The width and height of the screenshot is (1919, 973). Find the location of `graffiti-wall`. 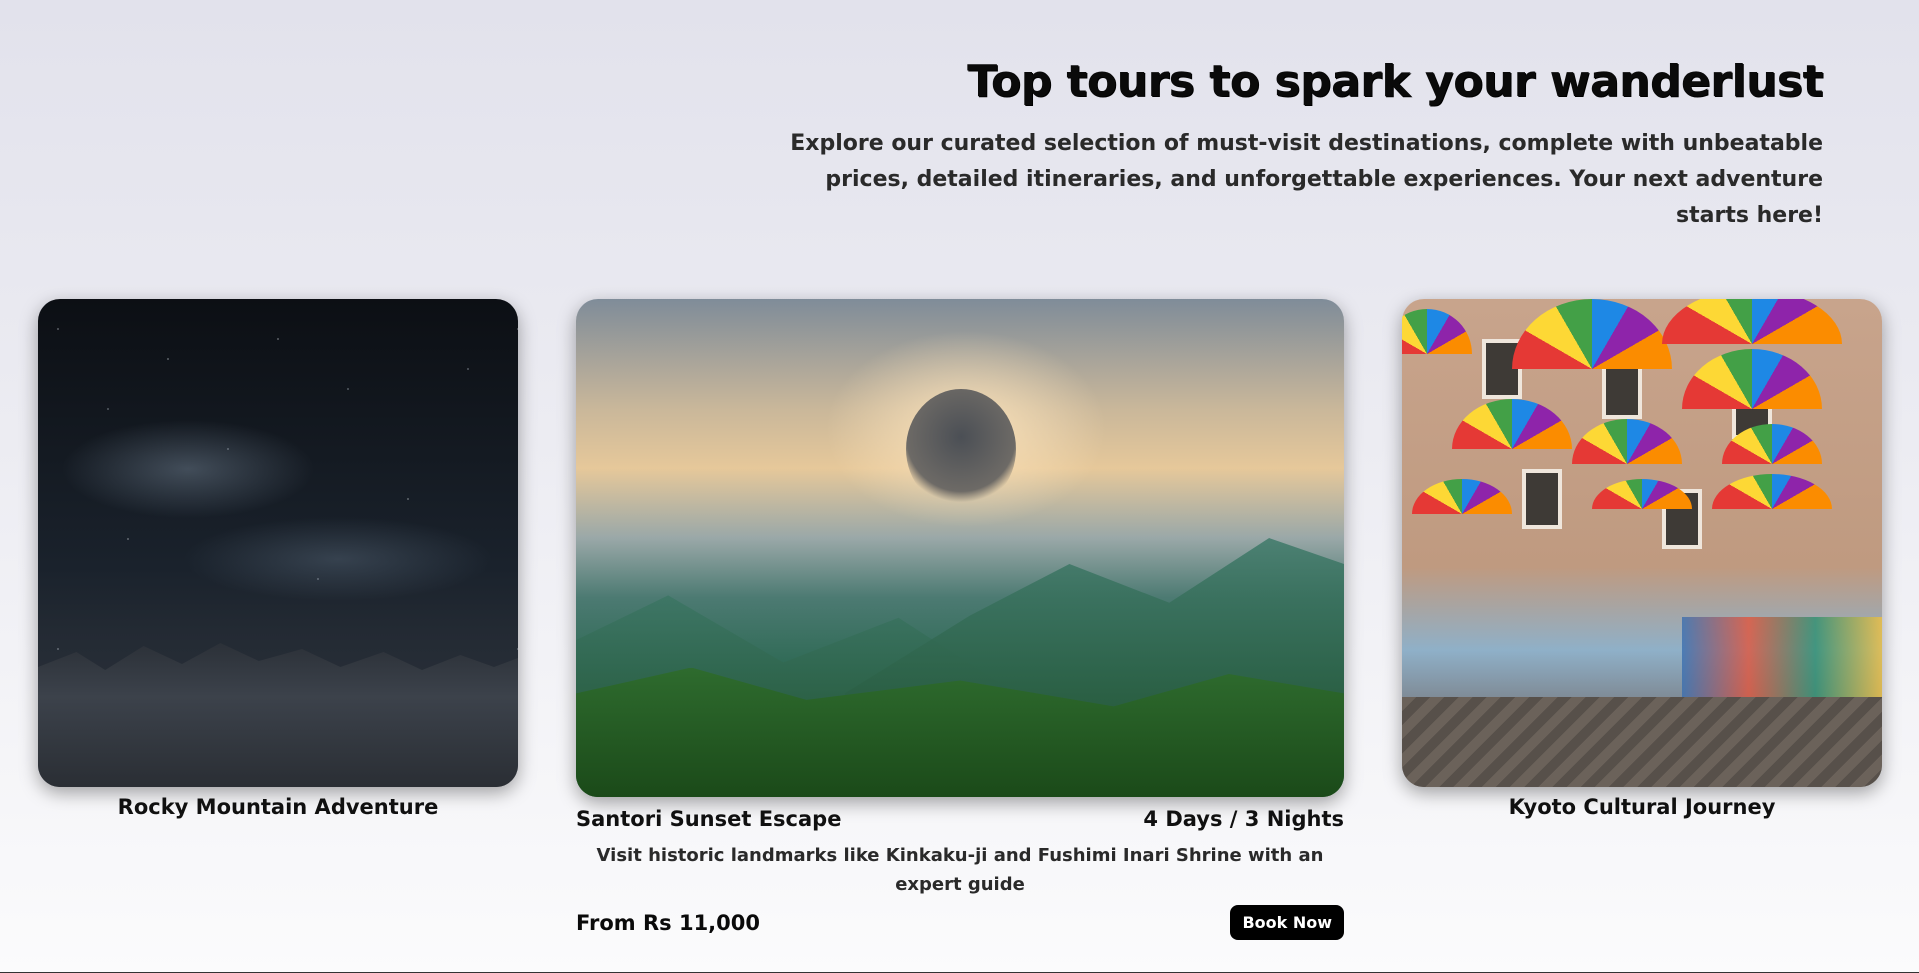

graffiti-wall is located at coordinates (1782, 657).